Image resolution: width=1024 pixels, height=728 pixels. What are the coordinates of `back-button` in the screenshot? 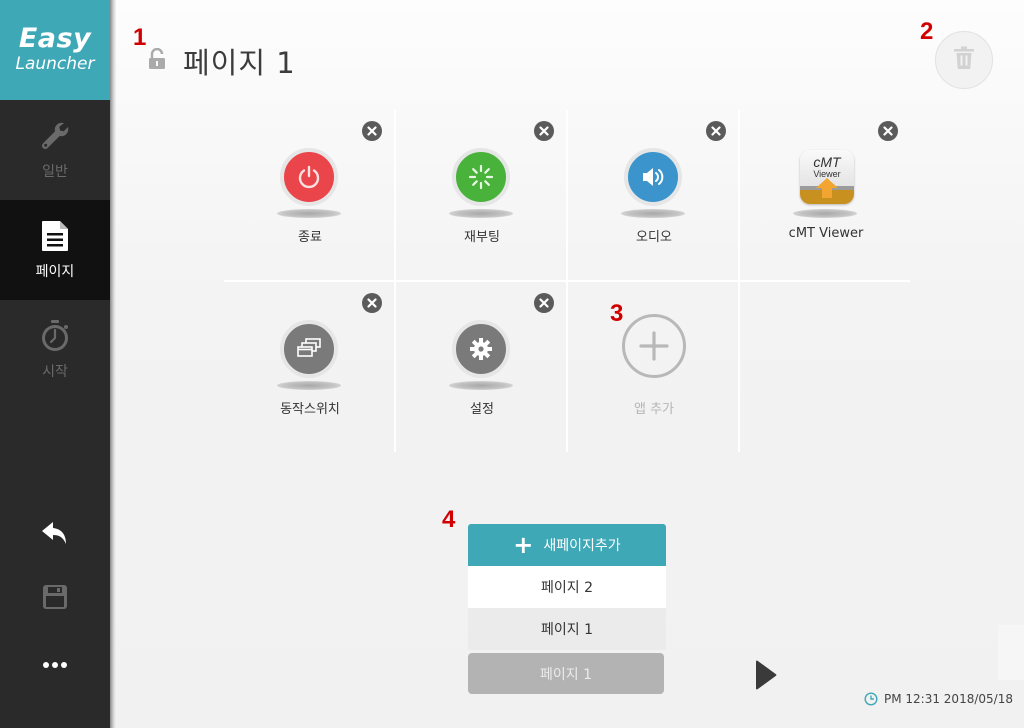 It's located at (55, 535).